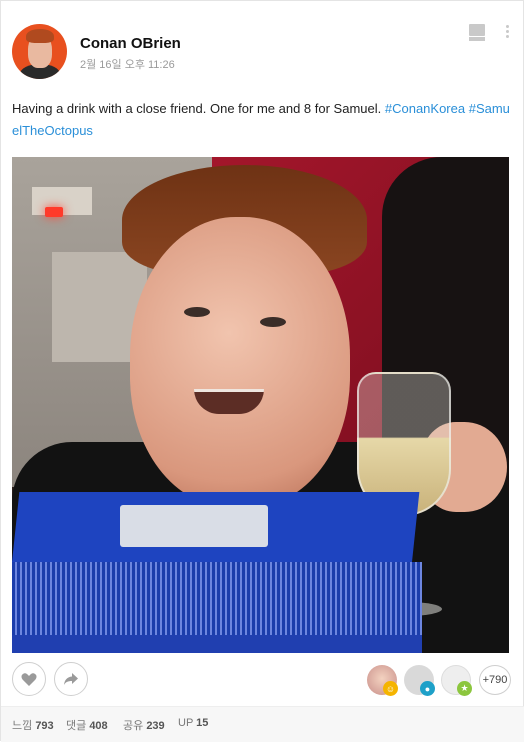  Describe the element at coordinates (427, 688) in the screenshot. I see `tear-reaction-icon: ●` at that location.